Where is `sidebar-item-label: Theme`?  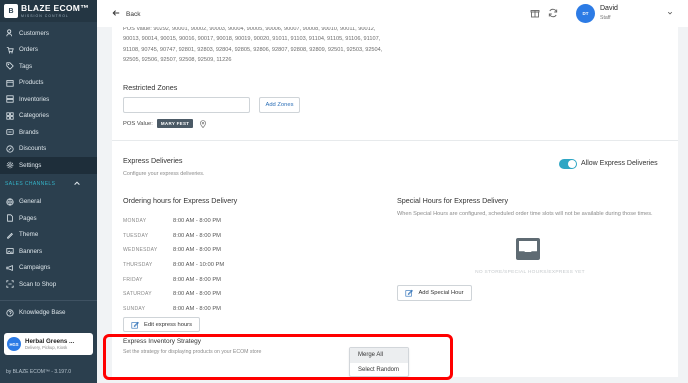
sidebar-item-label: Theme is located at coordinates (29, 235).